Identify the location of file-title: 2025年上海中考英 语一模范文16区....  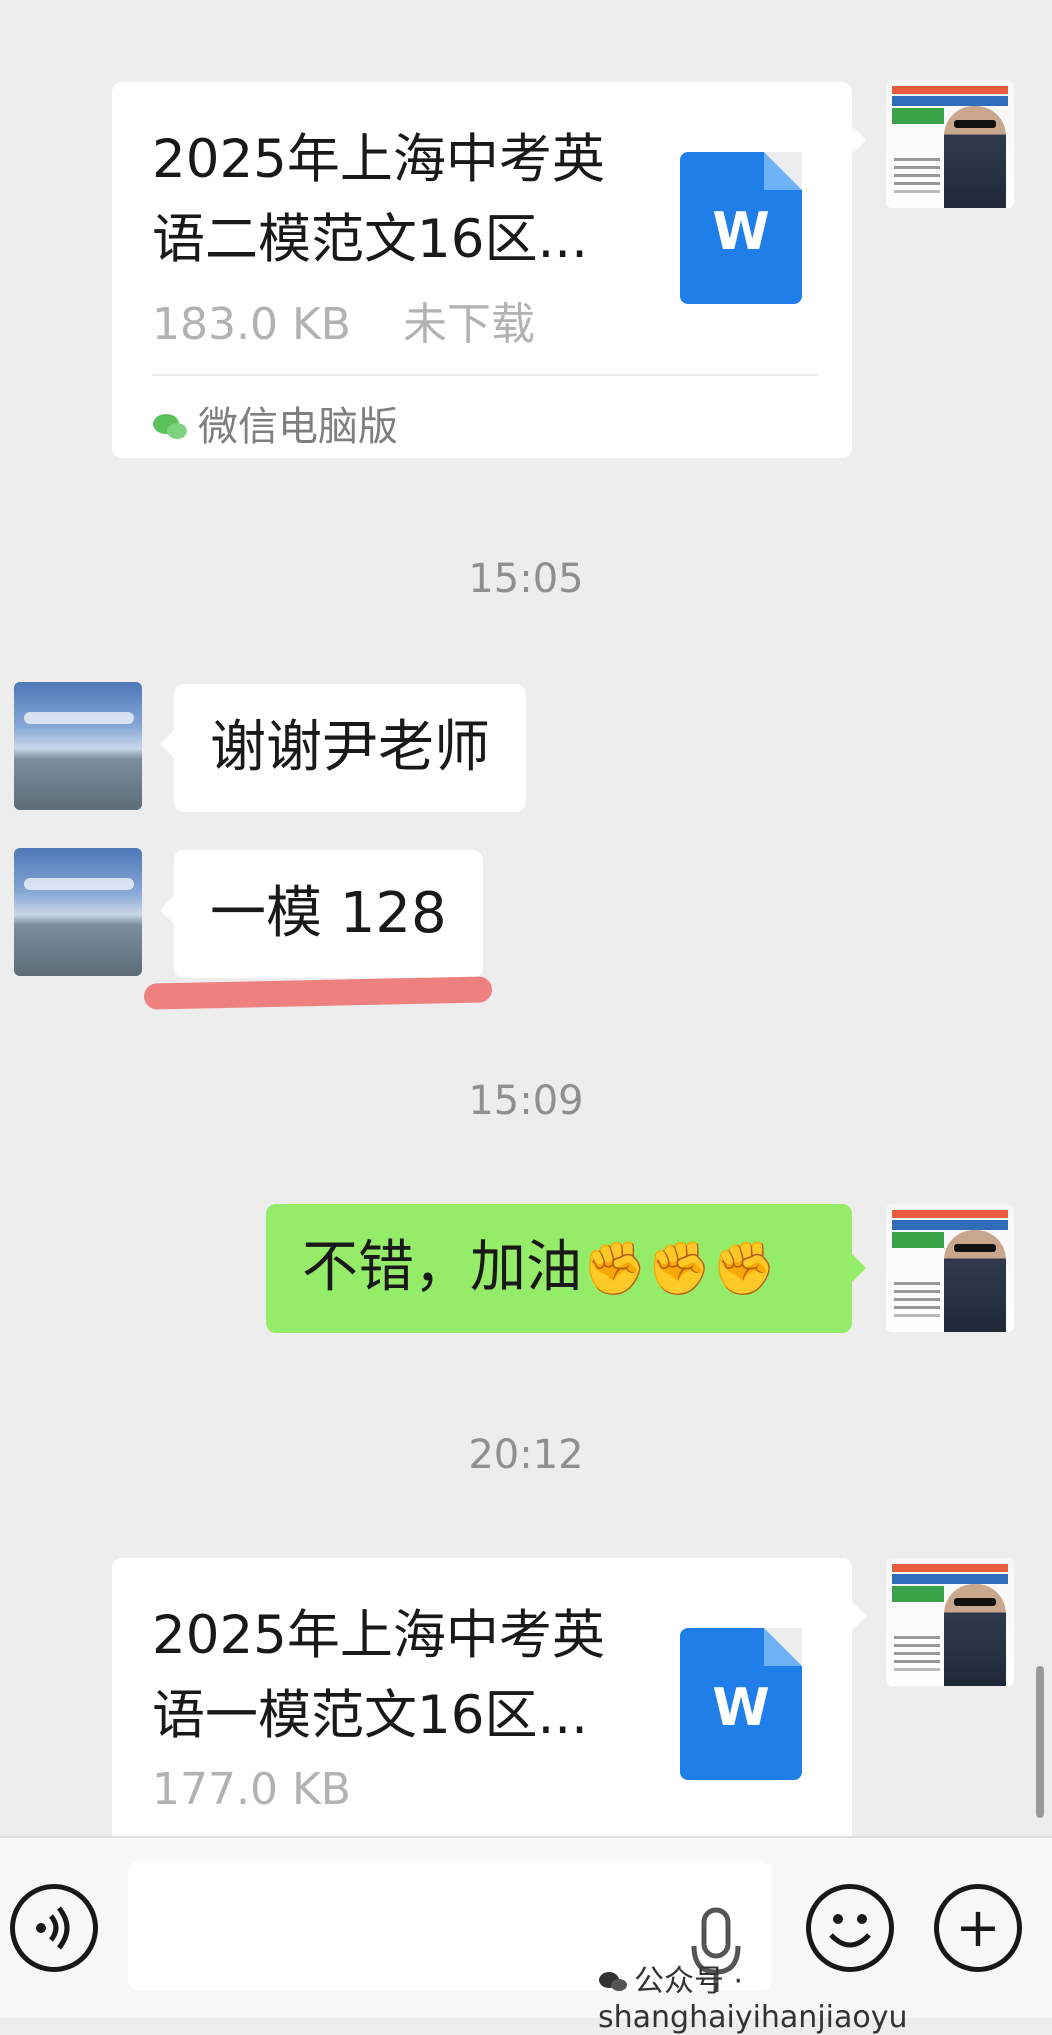
(378, 1675).